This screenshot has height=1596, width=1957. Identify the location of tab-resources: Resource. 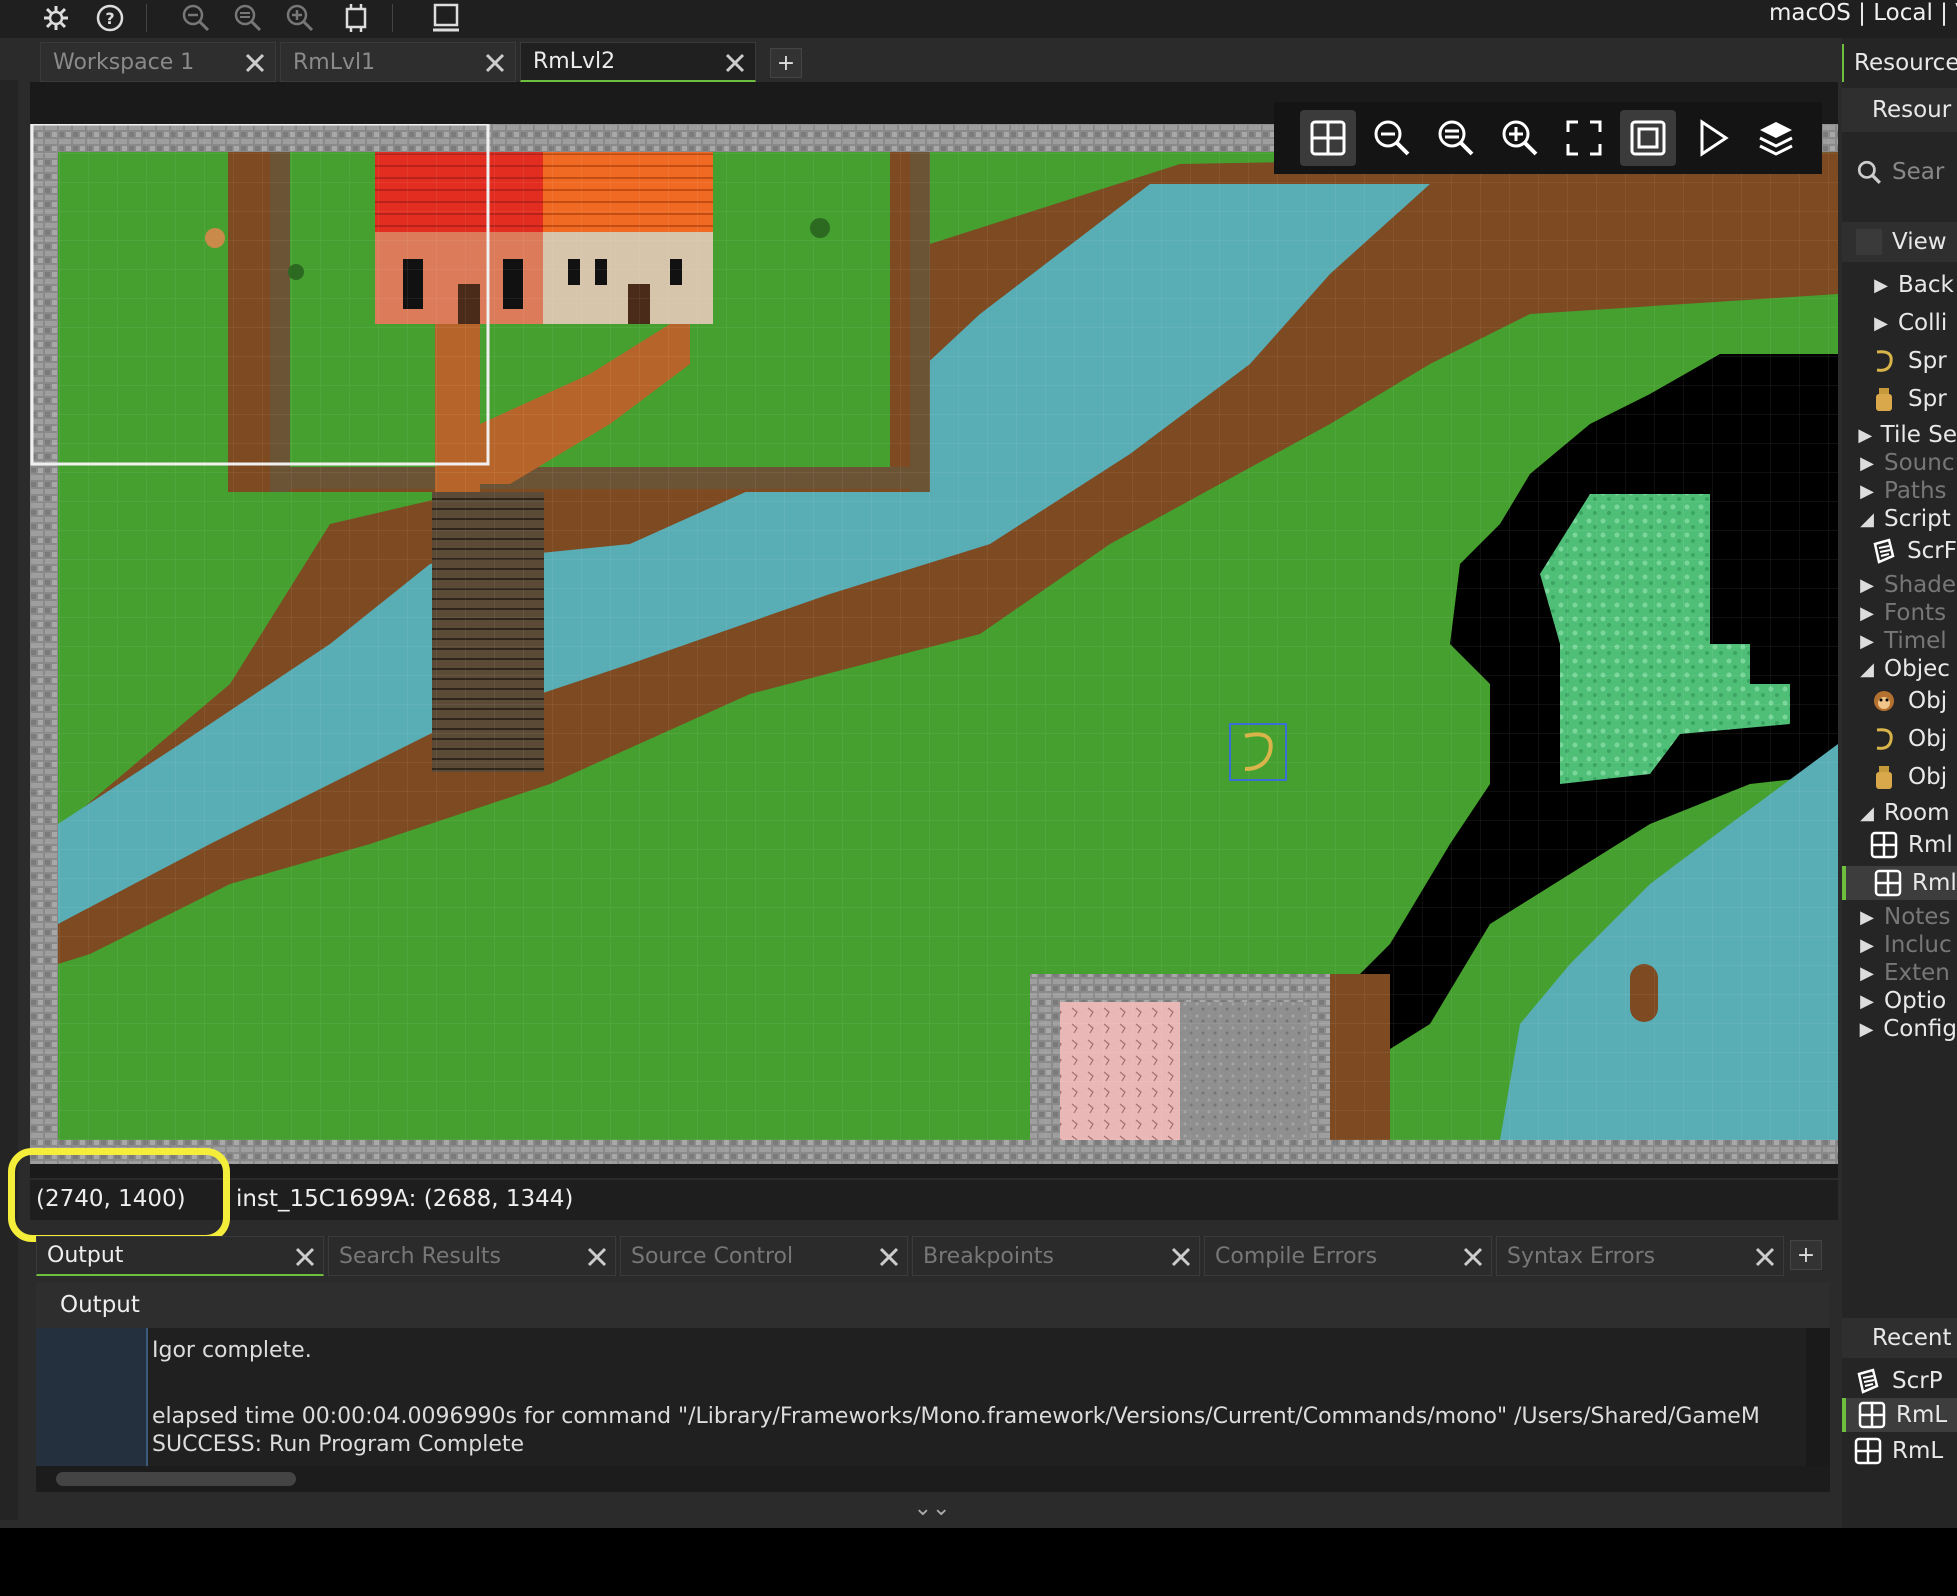
(1899, 63).